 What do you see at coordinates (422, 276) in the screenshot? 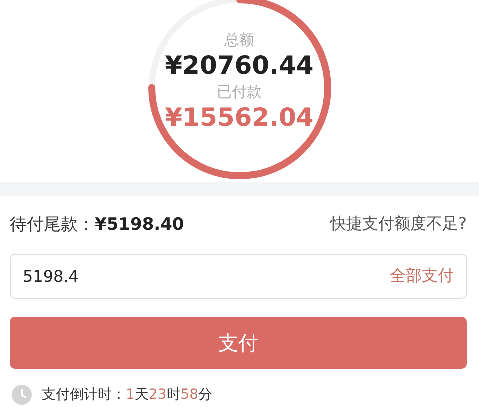
I see `pay-all-button: 全部支付` at bounding box center [422, 276].